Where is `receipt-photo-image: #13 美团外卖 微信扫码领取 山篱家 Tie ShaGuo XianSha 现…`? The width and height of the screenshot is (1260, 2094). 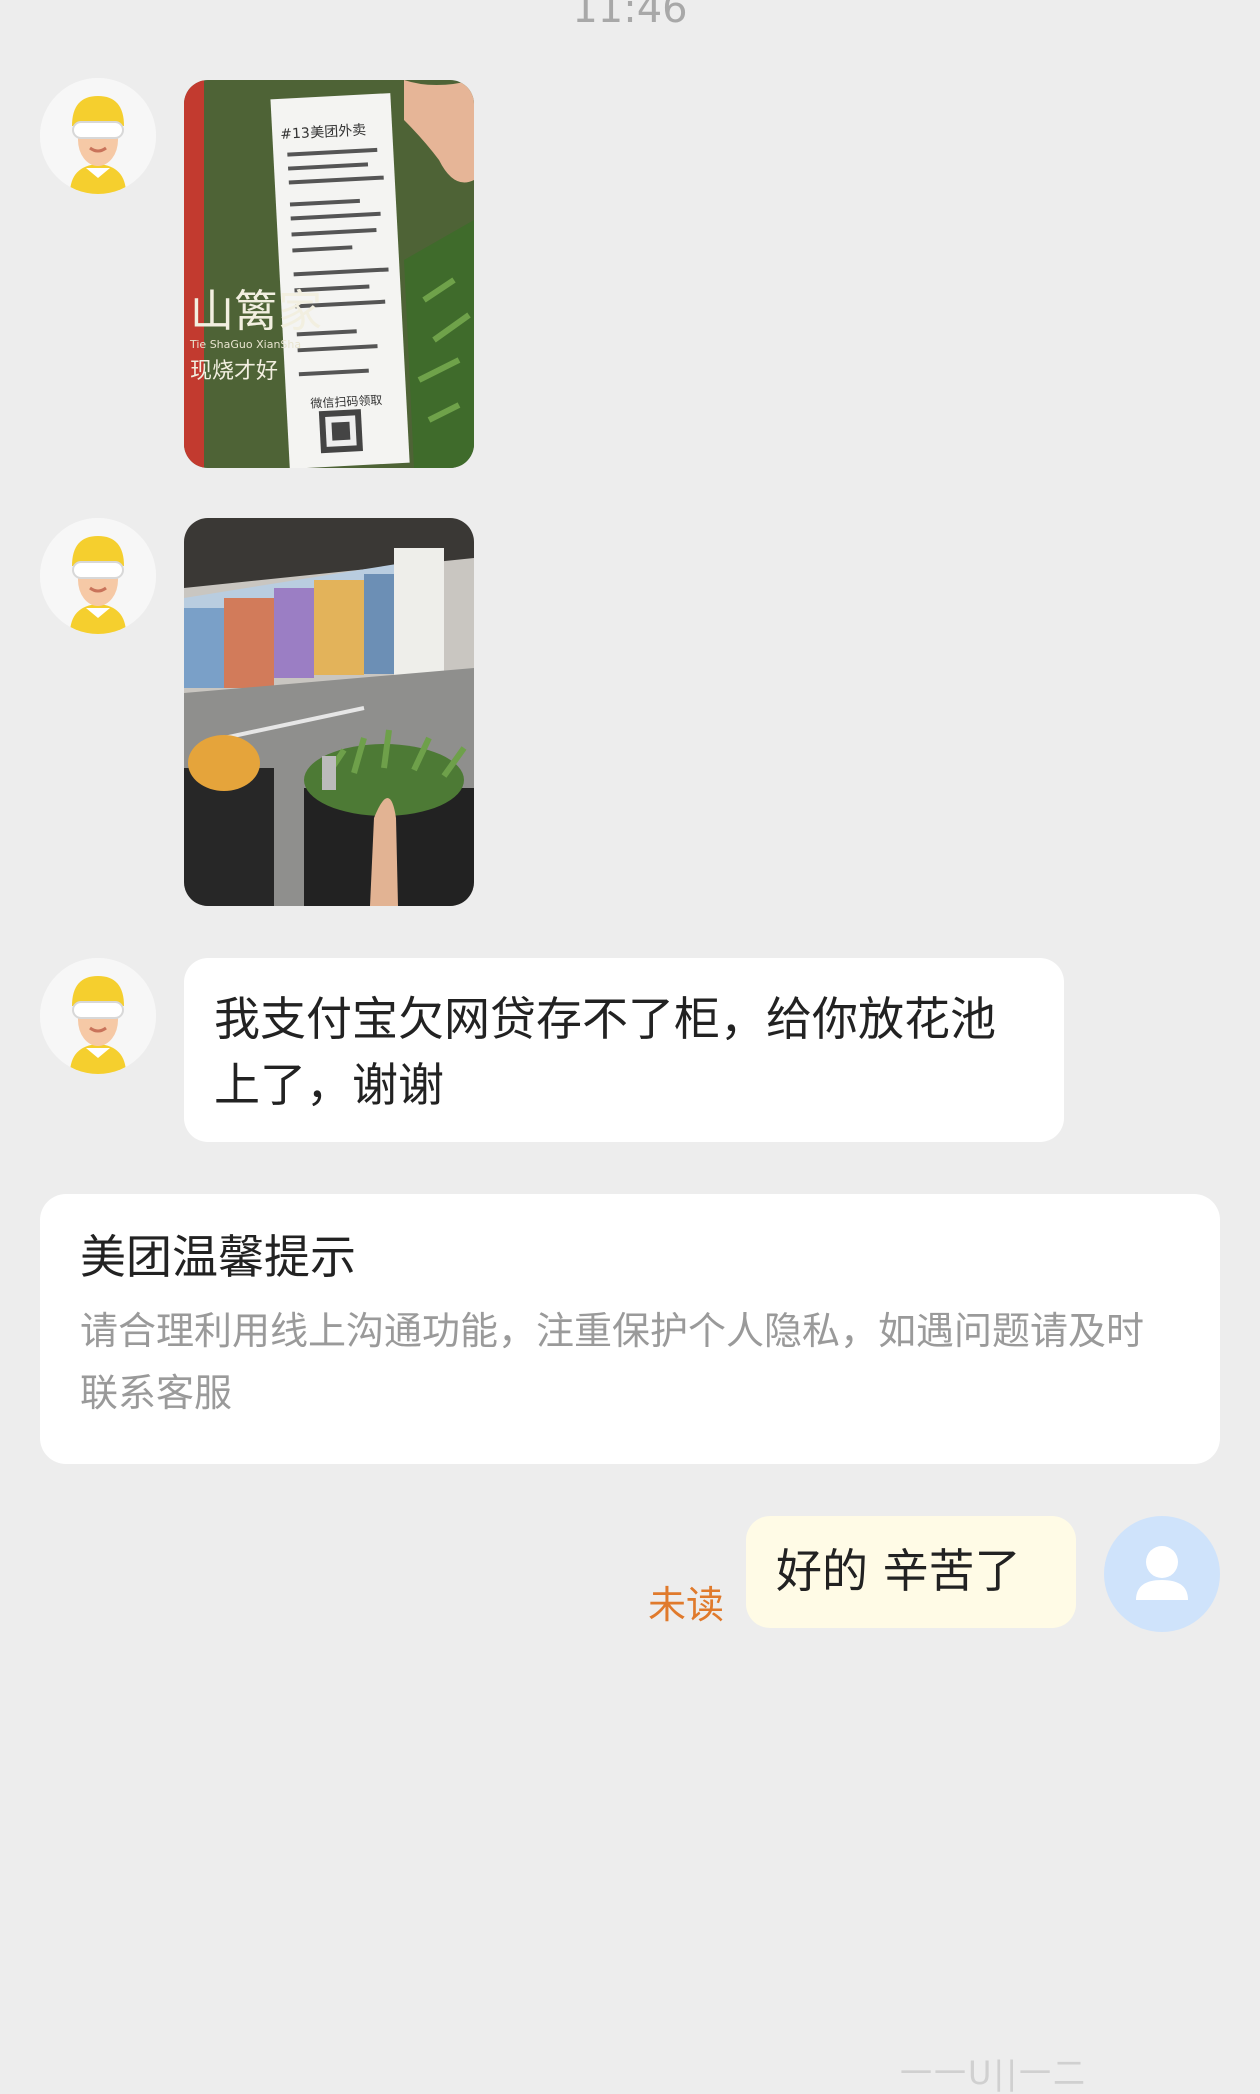
receipt-photo-image: #13 美团外卖 微信扫码领取 山篱家 Tie ShaGuo XianSha 现… is located at coordinates (329, 274).